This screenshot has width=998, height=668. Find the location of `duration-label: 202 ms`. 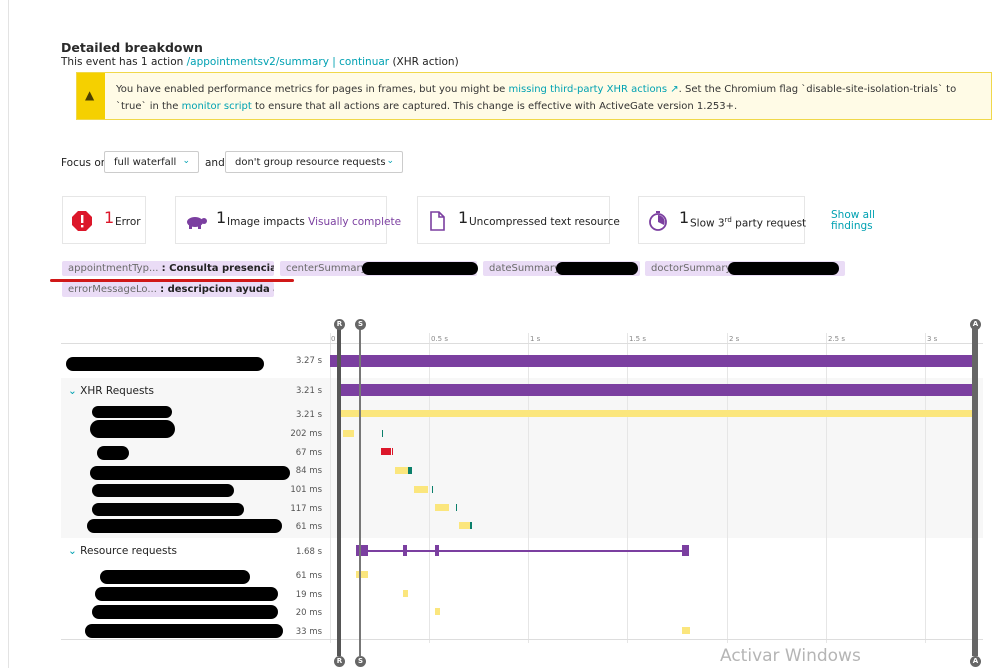

duration-label: 202 ms is located at coordinates (306, 434).